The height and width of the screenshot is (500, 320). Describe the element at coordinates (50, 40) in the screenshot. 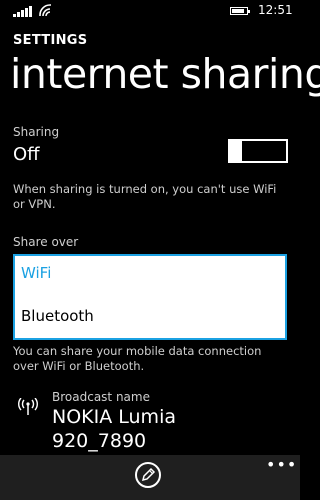

I see `app-title: SETTINGS` at that location.